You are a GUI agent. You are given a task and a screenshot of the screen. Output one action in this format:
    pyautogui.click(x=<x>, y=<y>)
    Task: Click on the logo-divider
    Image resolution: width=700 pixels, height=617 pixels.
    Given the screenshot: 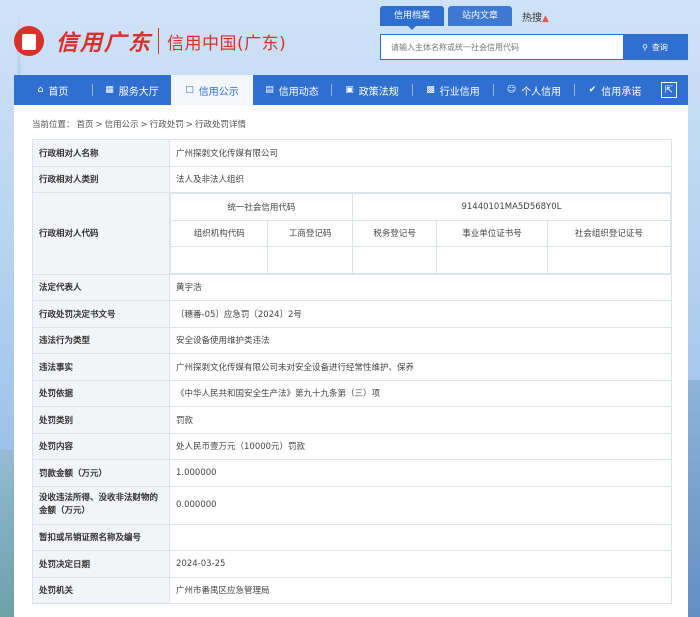 What is the action you would take?
    pyautogui.click(x=159, y=41)
    